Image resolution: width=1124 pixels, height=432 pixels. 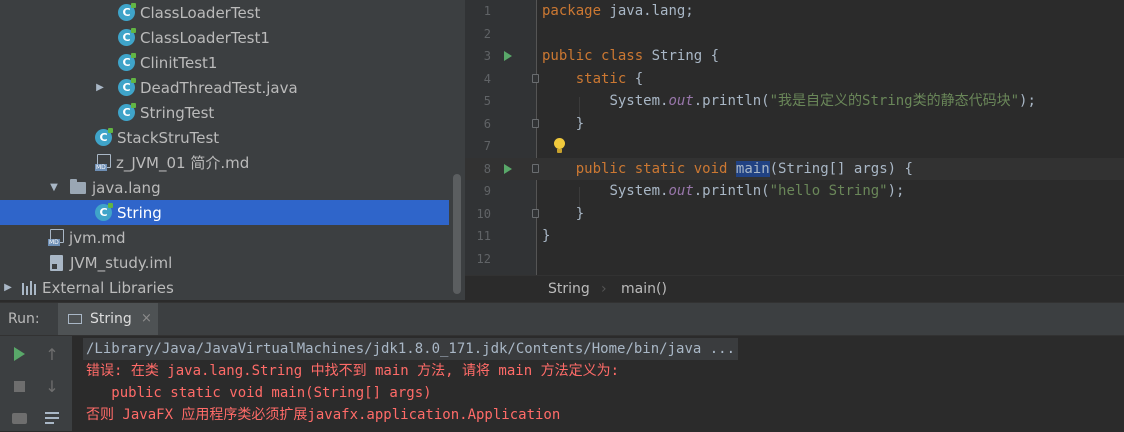 What do you see at coordinates (752, 168) in the screenshot?
I see `highlighted-identifier: main` at bounding box center [752, 168].